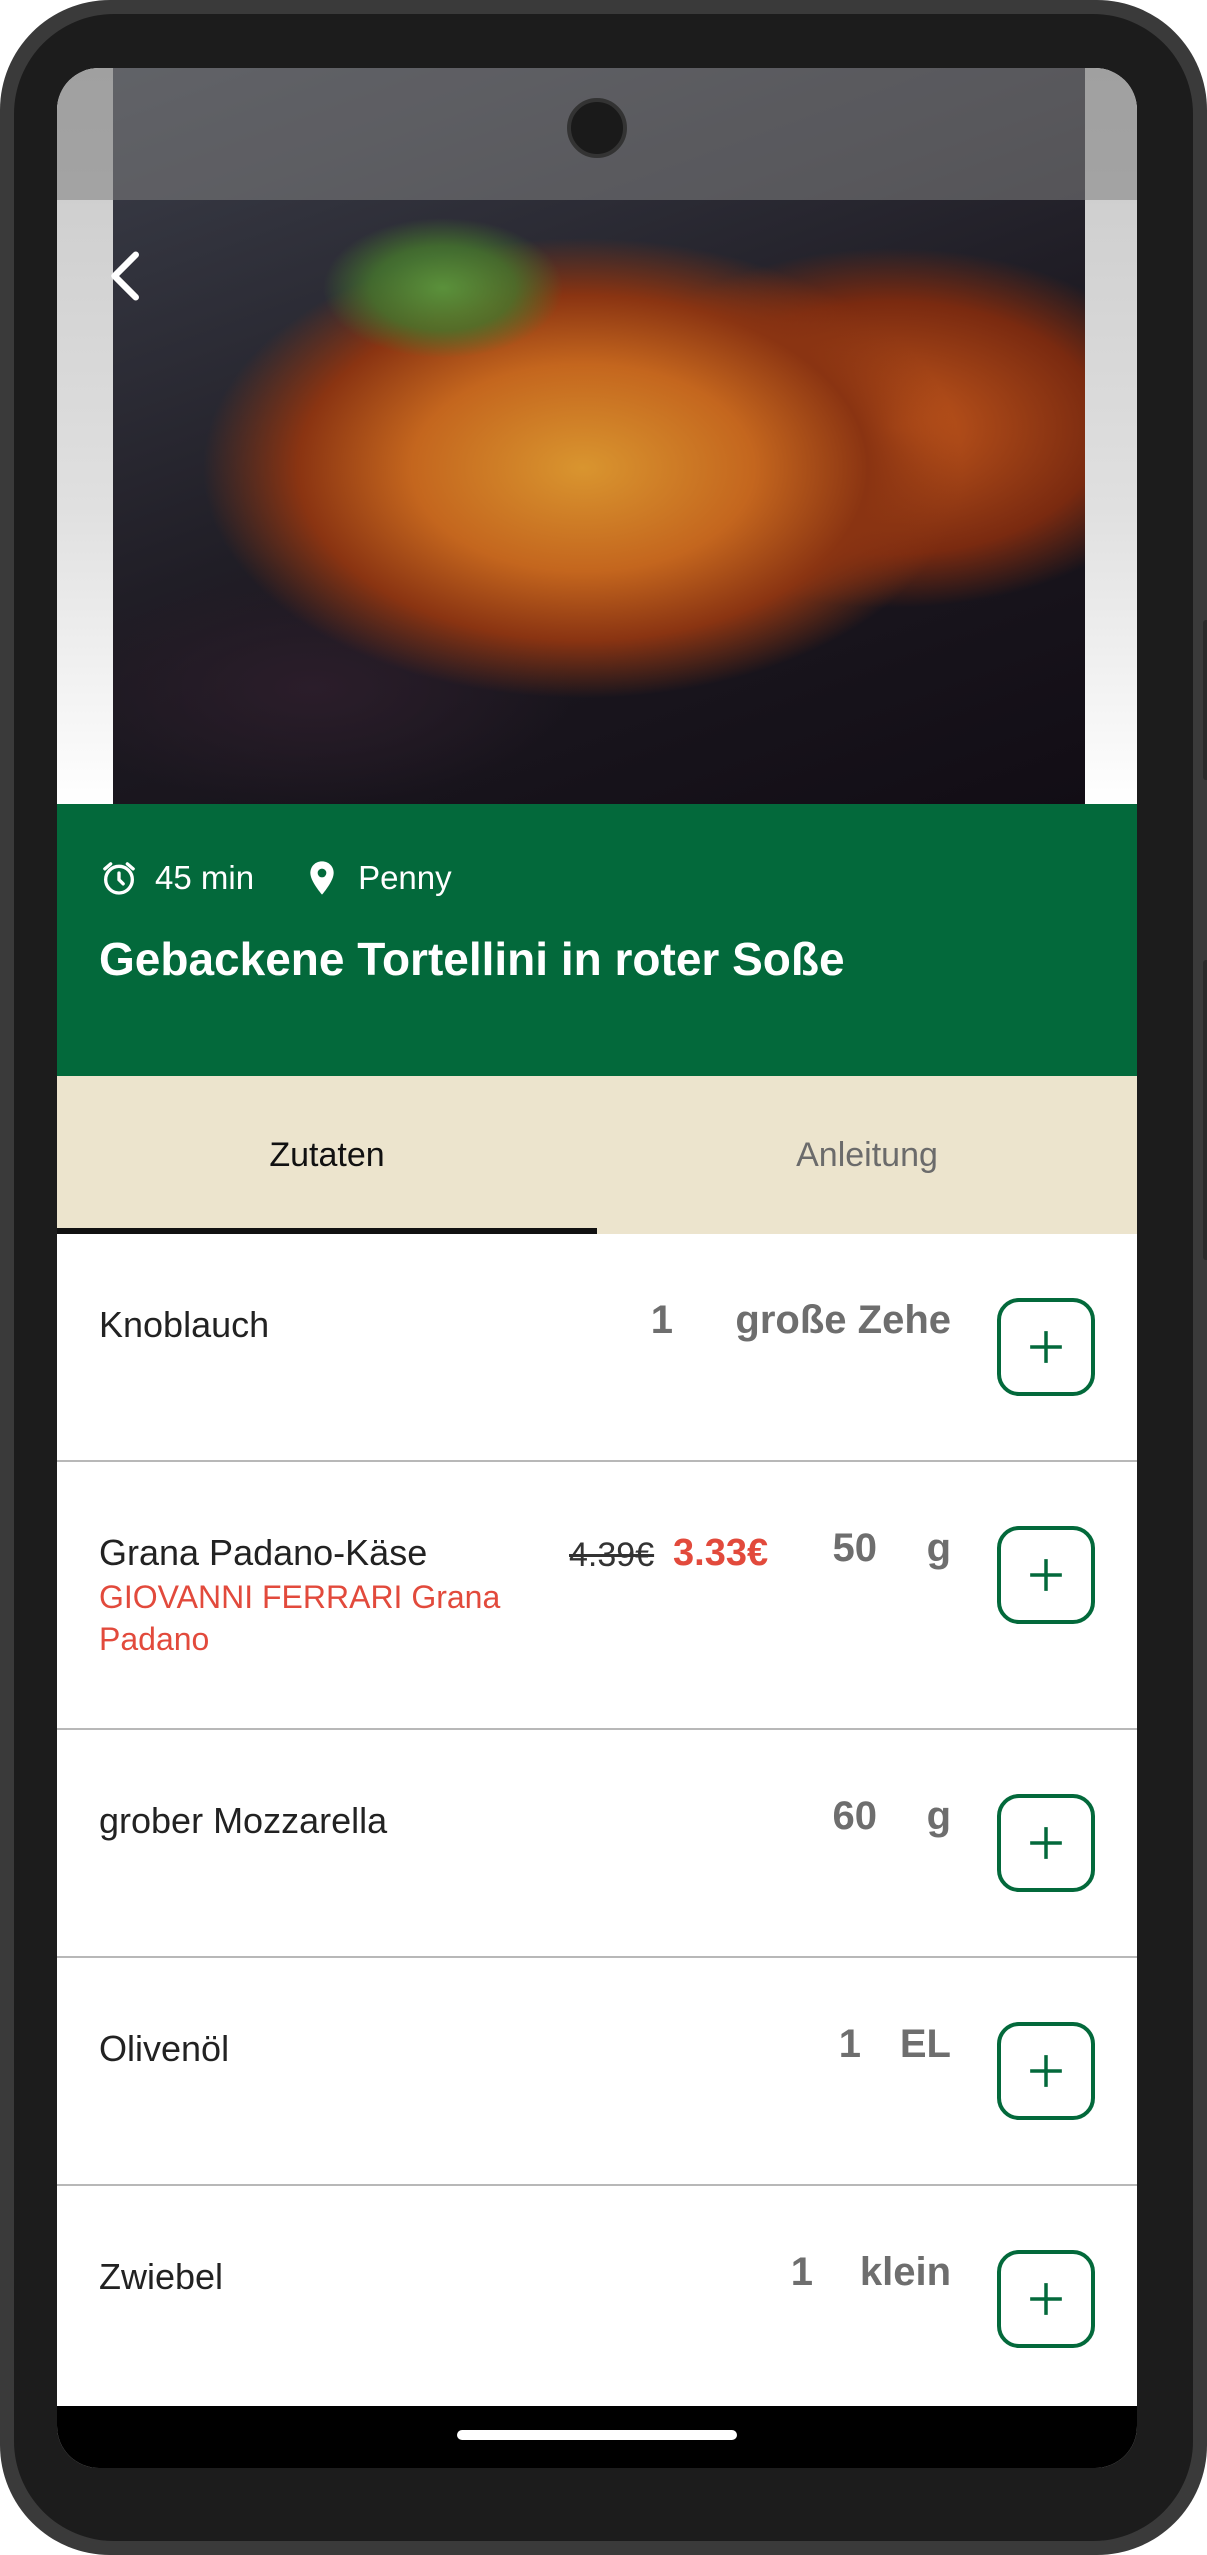 This screenshot has height=2555, width=1207. I want to click on ingredient-unit: EL, so click(925, 2044).